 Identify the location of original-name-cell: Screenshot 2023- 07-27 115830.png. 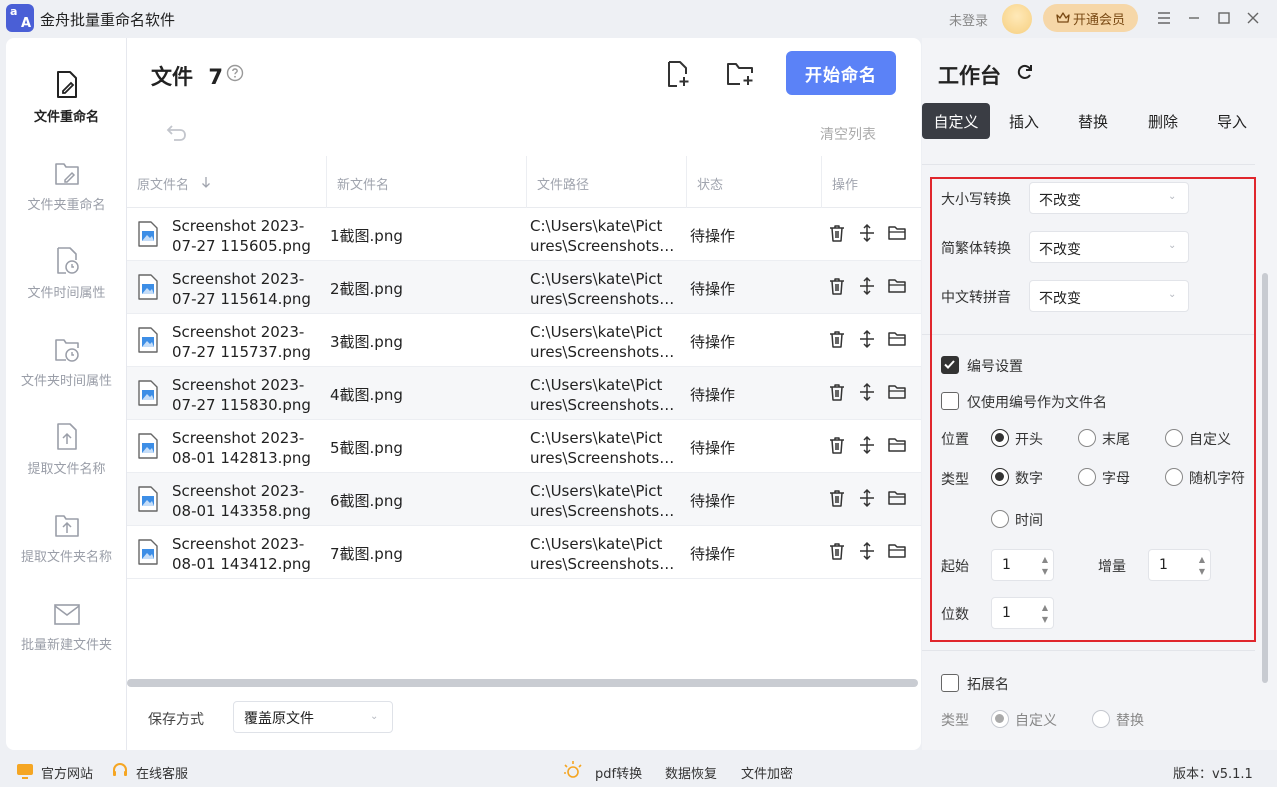
(241, 395).